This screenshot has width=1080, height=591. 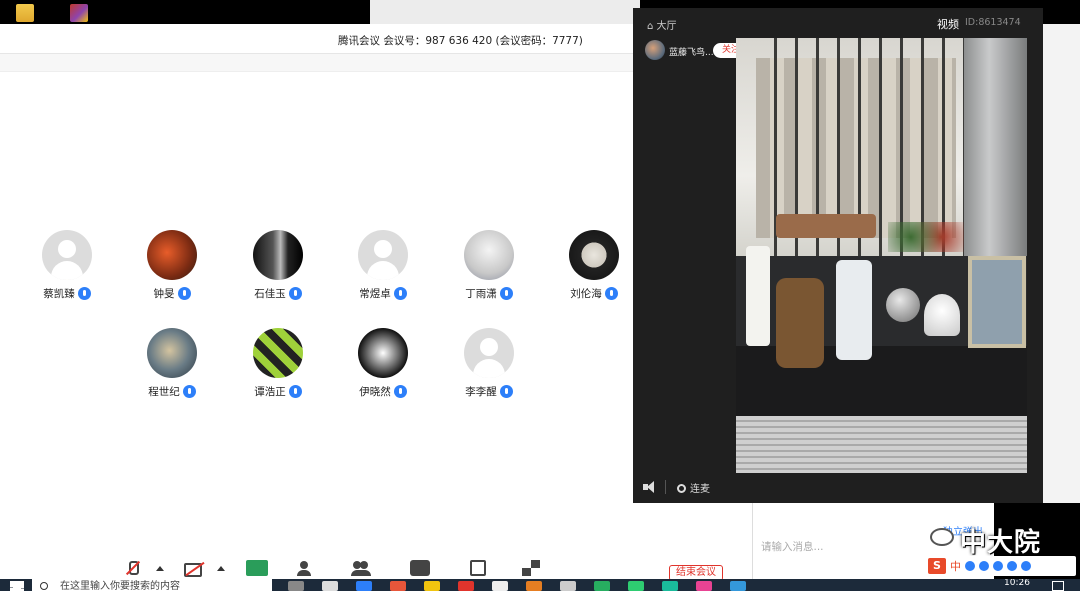 I want to click on meeting-toolbar: 结束会议, so click(x=376, y=569).